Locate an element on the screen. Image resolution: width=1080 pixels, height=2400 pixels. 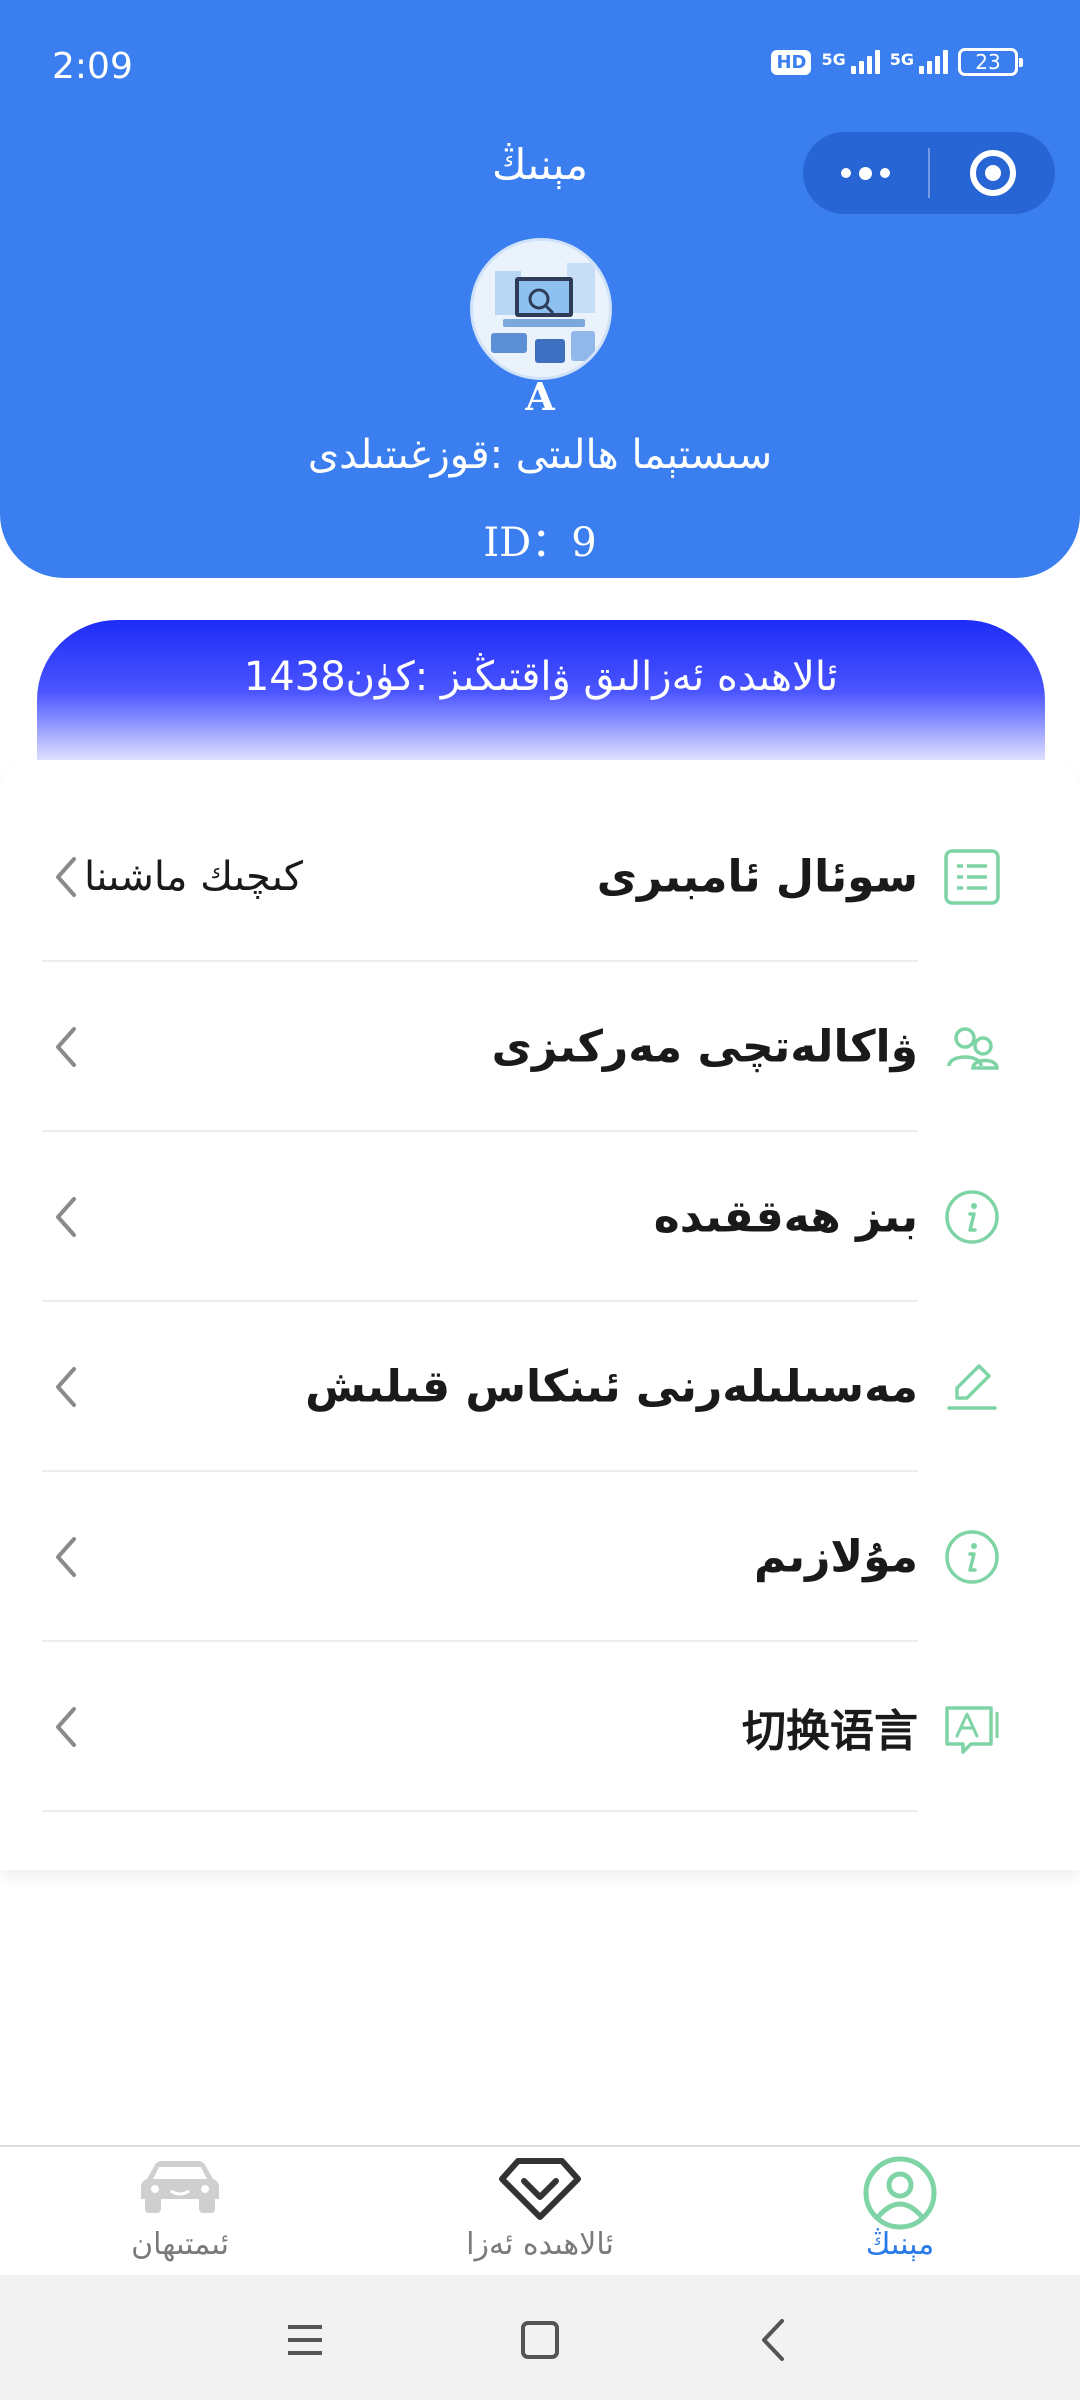
diamond-icon is located at coordinates (540, 2189).